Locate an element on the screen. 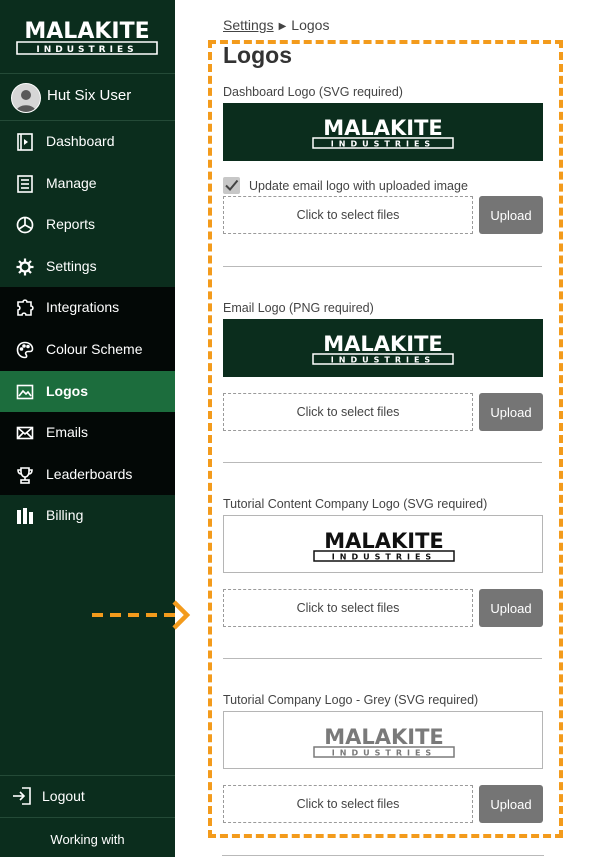 This screenshot has height=857, width=616. sidebar-item-leaderboards: Leaderboards is located at coordinates (87, 474).